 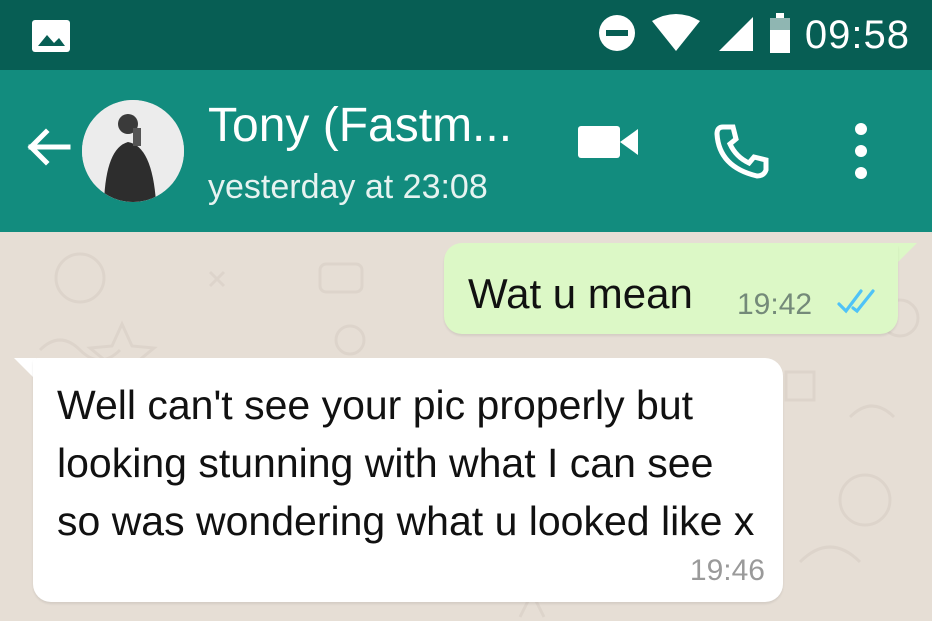 What do you see at coordinates (348, 187) in the screenshot?
I see `last-seen: yesterday at 23:08` at bounding box center [348, 187].